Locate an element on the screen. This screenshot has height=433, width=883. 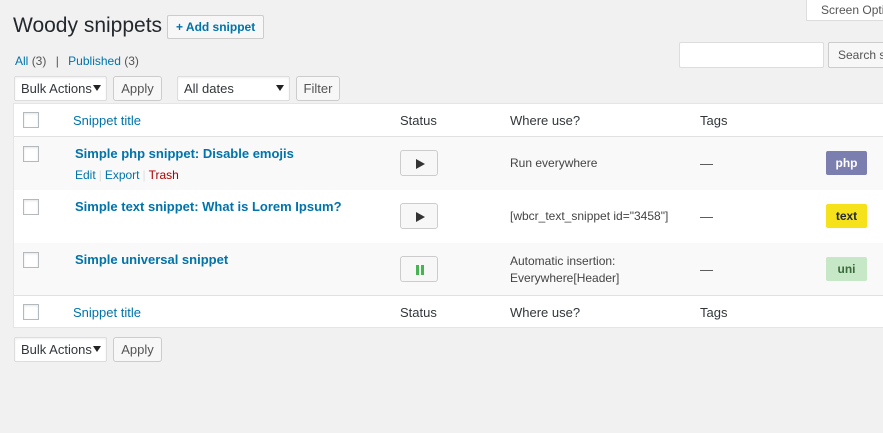
export-link: Export is located at coordinates (122, 175).